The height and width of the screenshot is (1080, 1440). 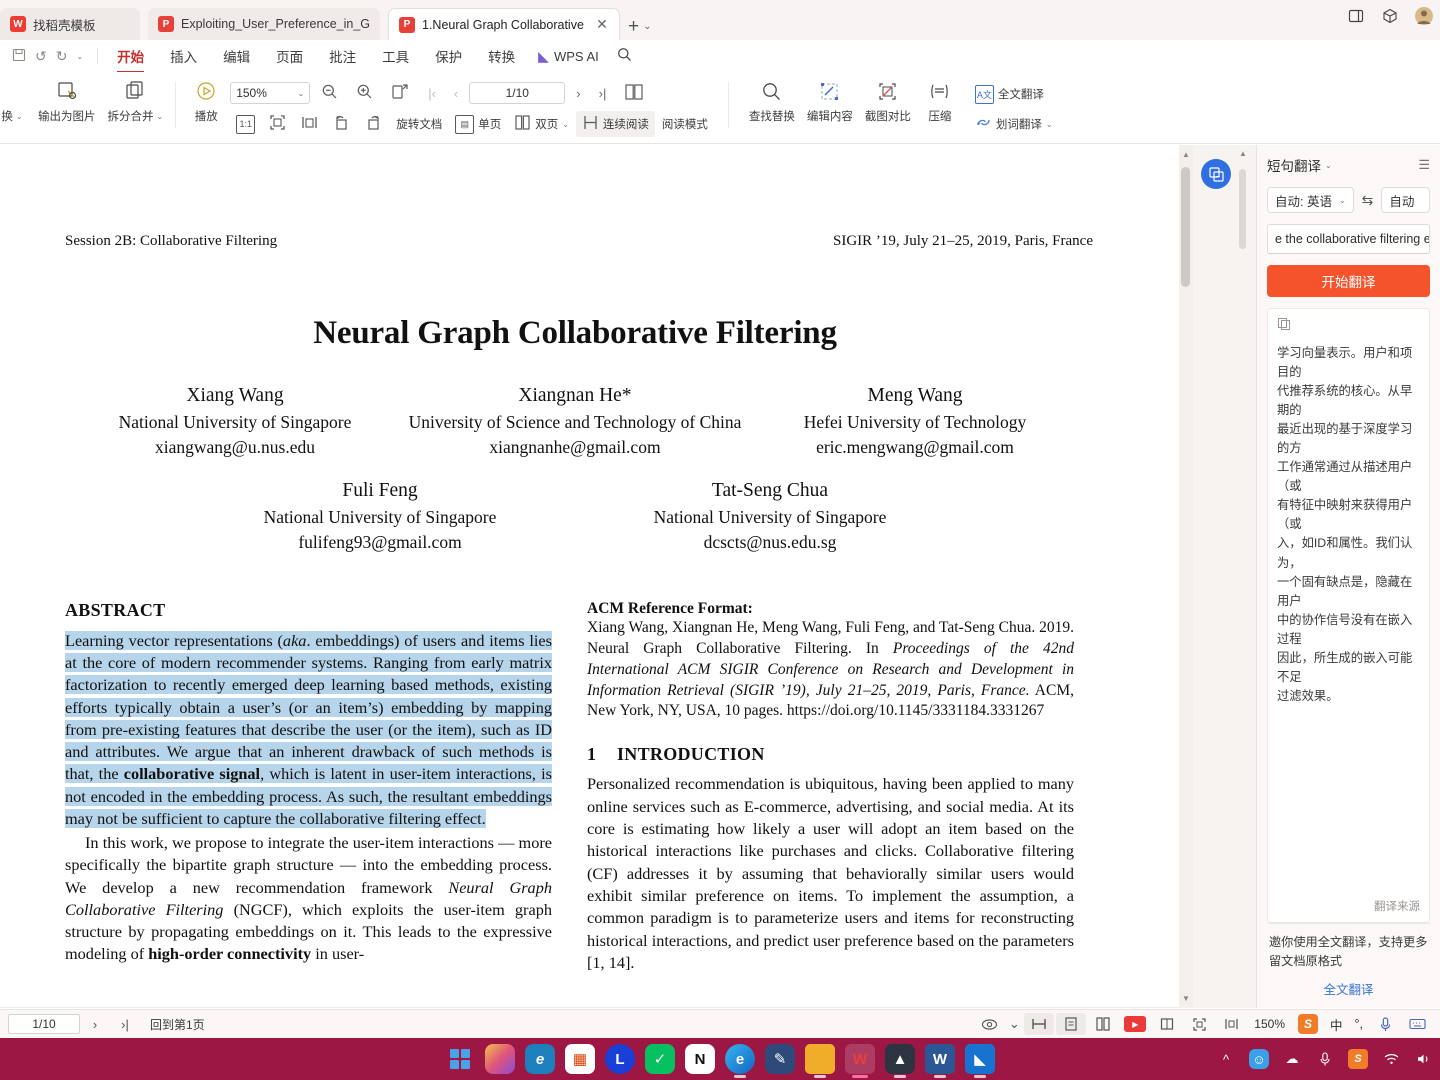 I want to click on single-page-button: ▤ 单页, so click(x=478, y=124).